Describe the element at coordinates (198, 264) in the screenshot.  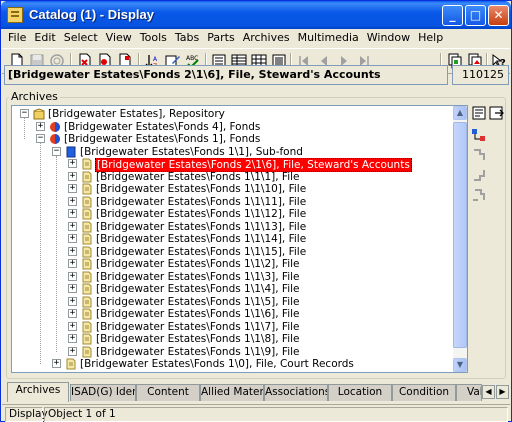
I see `tree-item-label: [Bridgewater Estates\Fonds 1\1\2], File` at that location.